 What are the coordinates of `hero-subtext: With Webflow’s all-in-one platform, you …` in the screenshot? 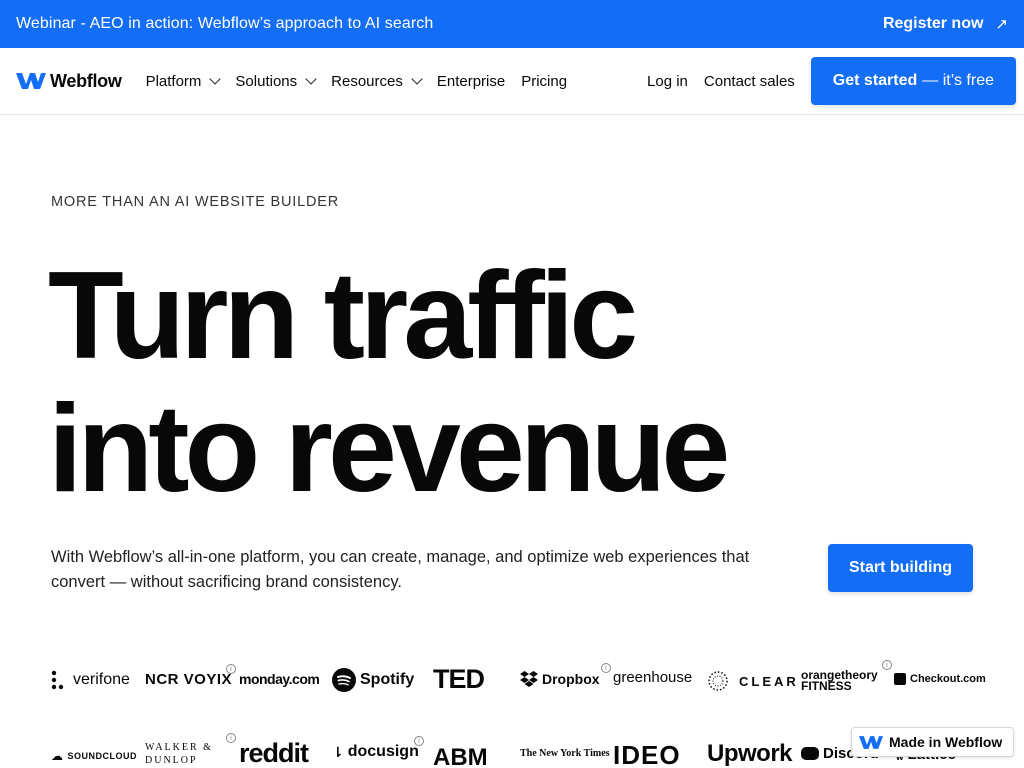 It's located at (400, 569).